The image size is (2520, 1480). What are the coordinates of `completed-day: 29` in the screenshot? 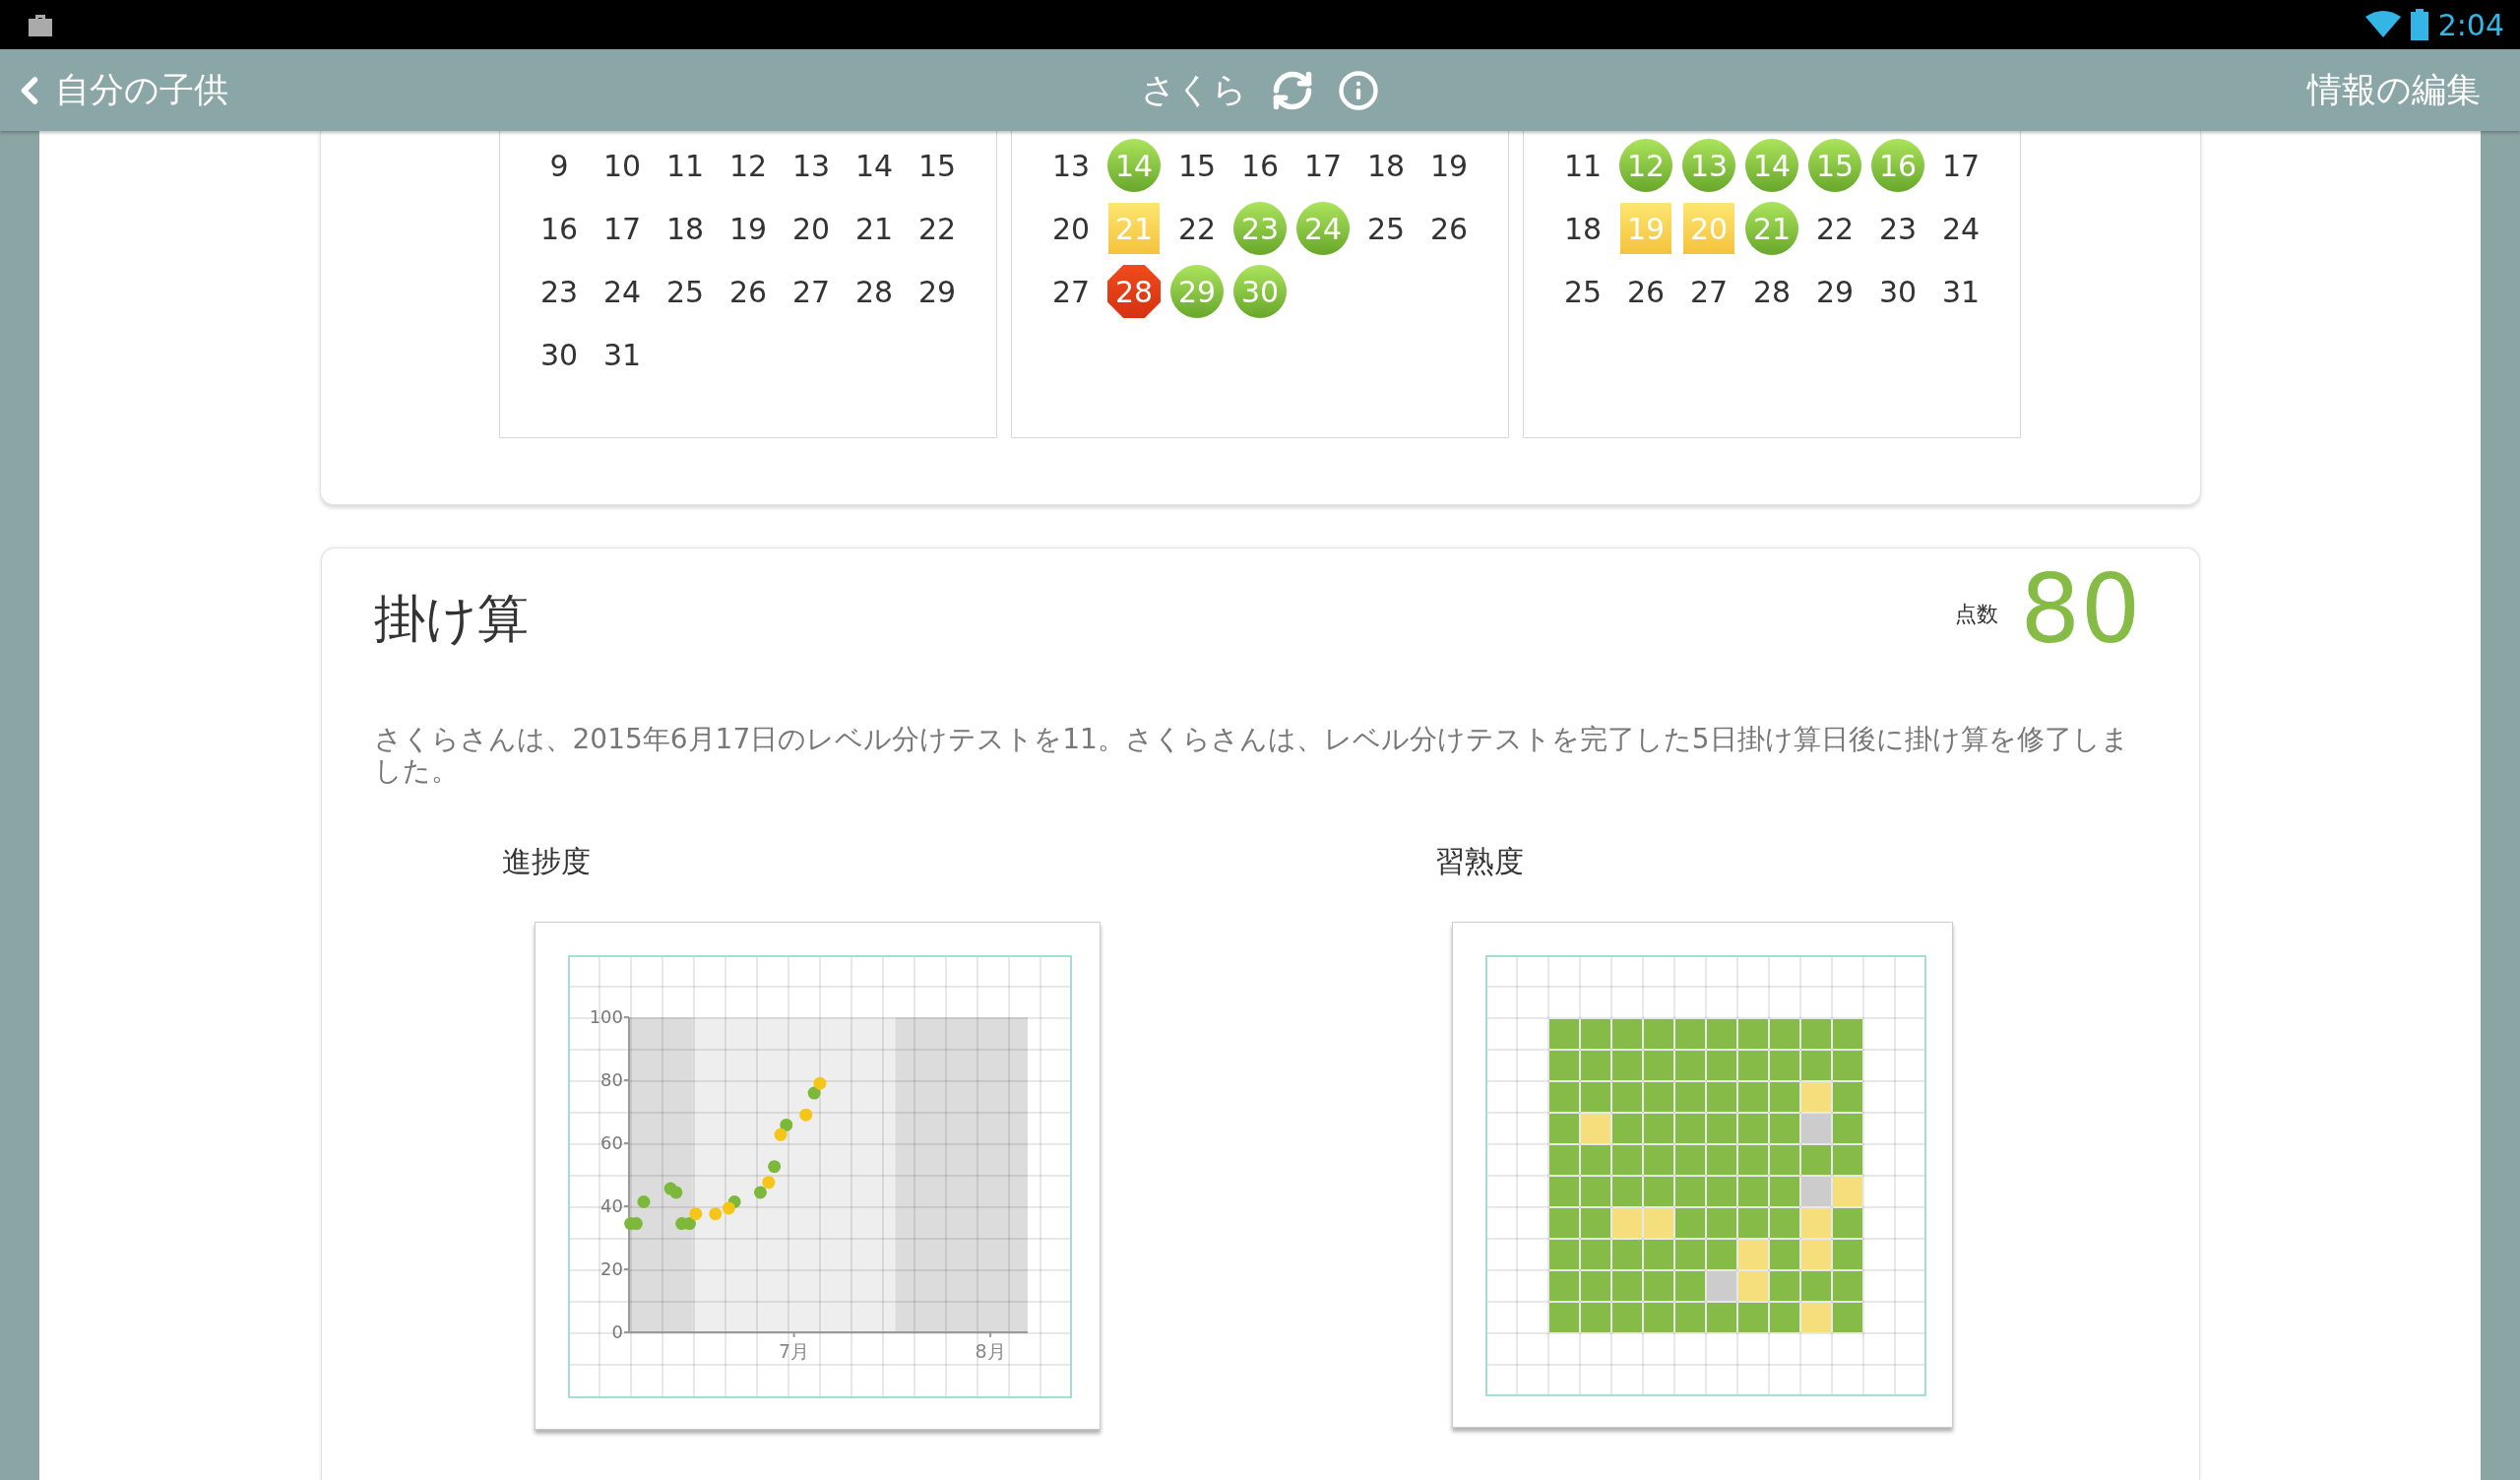 It's located at (1197, 291).